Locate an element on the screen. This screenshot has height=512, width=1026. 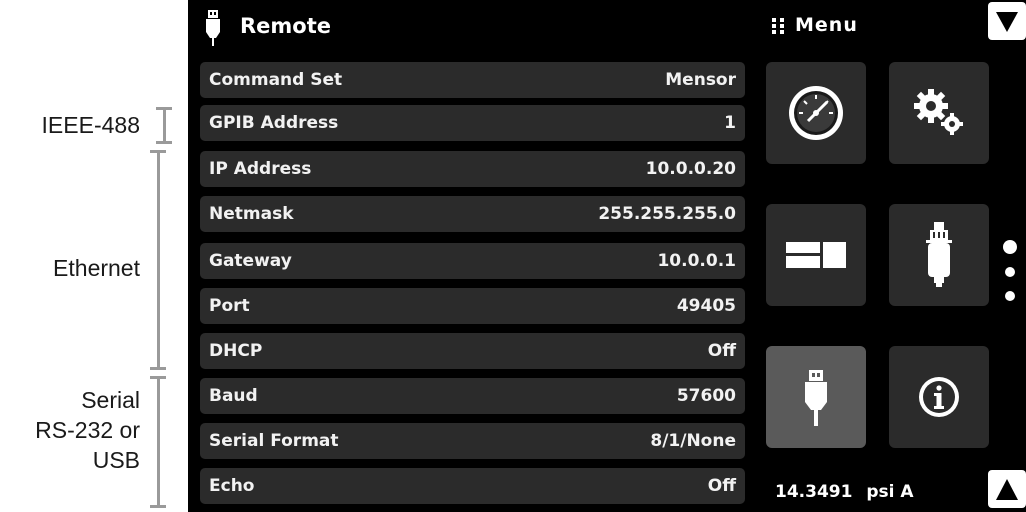
tile-gauge is located at coordinates (816, 113).